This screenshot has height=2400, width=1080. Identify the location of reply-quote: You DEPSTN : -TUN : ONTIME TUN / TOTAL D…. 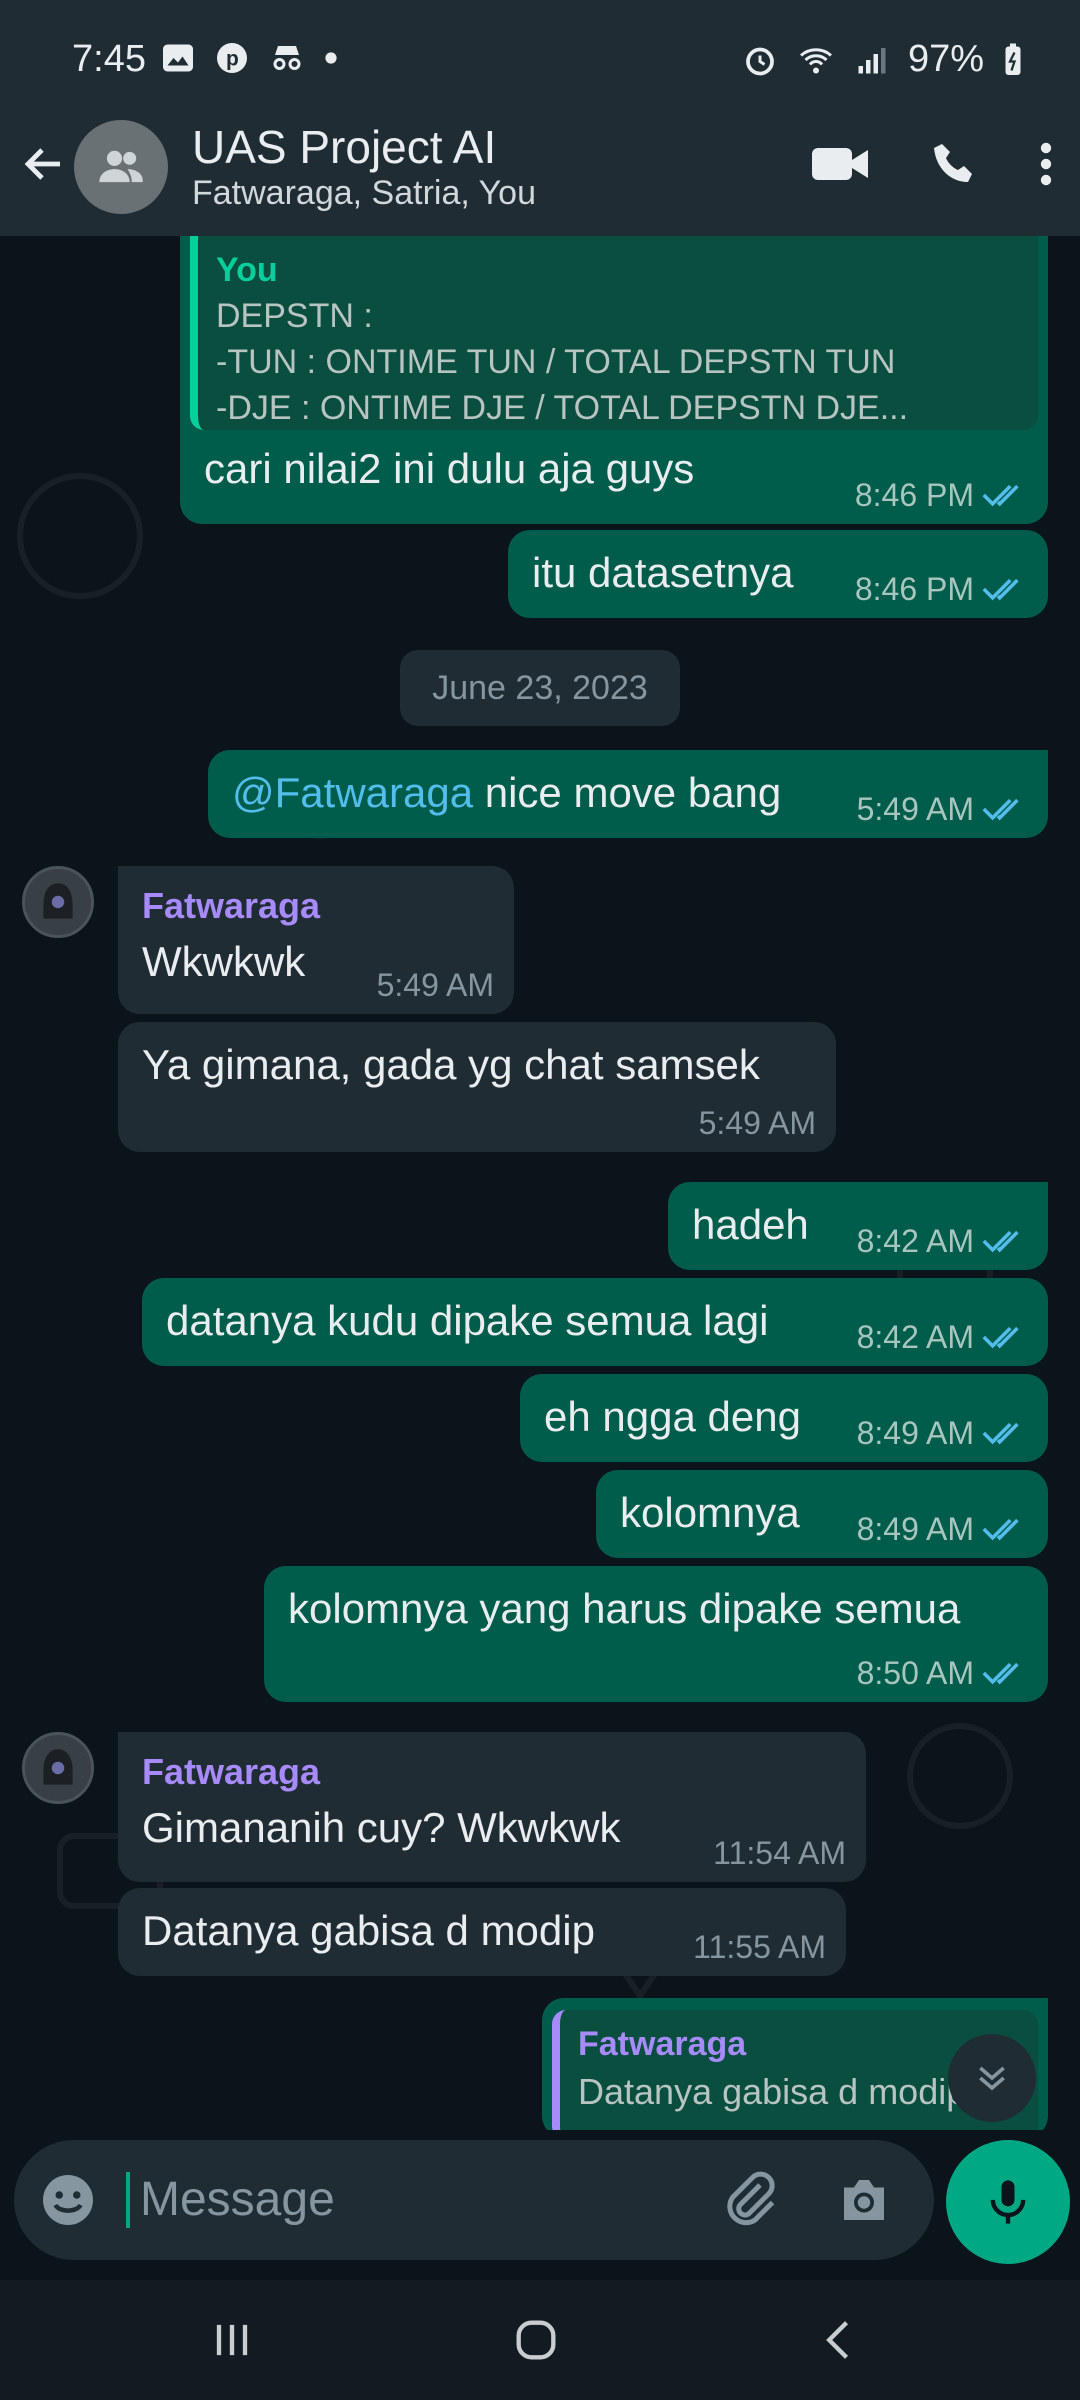
(614, 333).